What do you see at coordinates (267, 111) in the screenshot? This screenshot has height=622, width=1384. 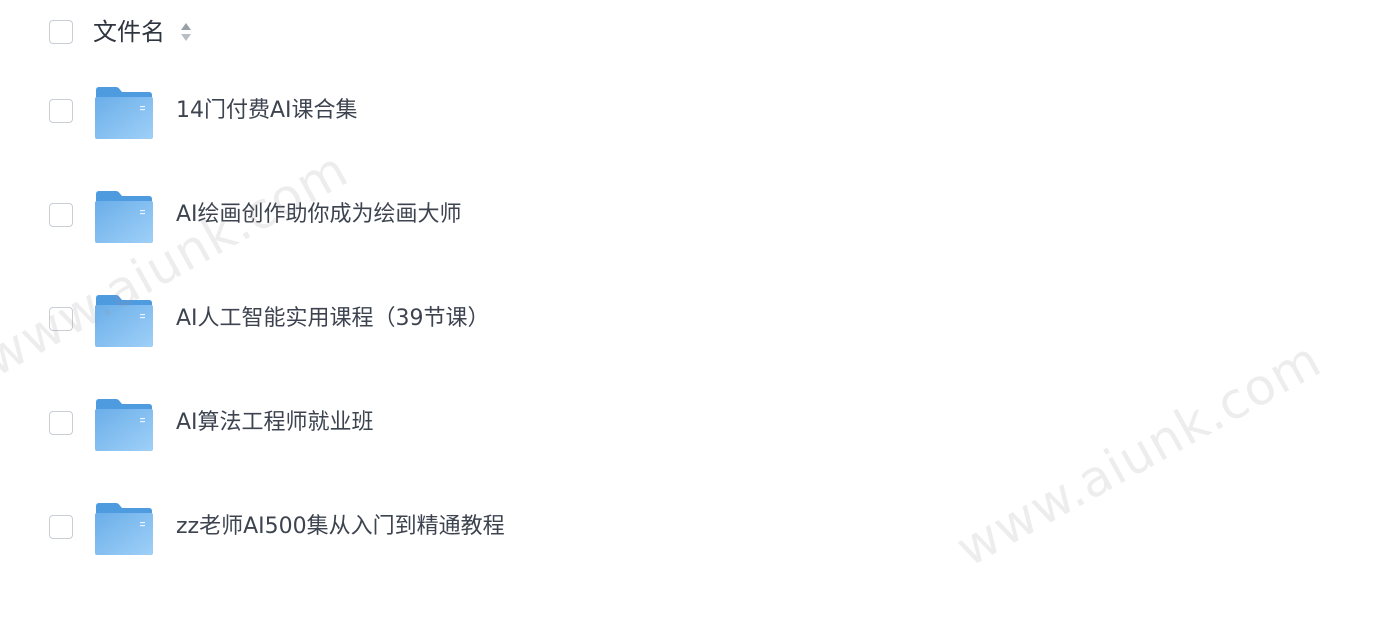 I see `file-name: 14门付费AI课合集` at bounding box center [267, 111].